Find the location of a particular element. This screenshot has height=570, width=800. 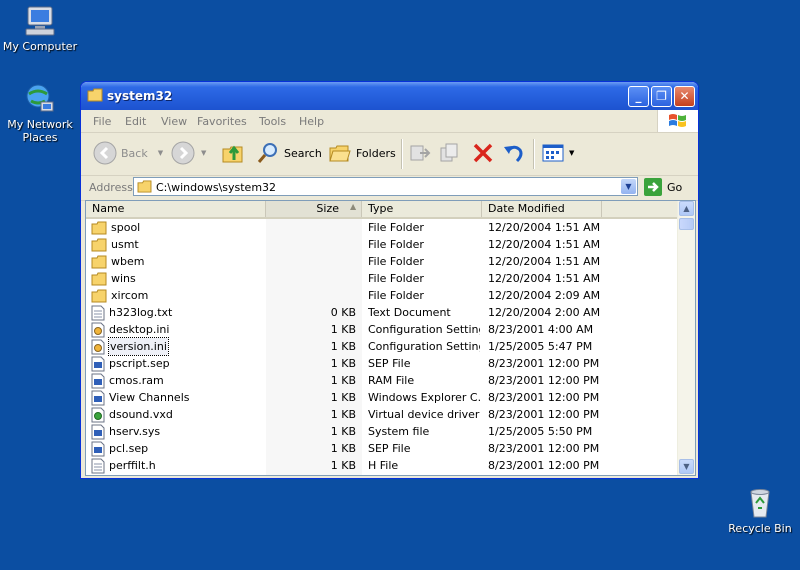

file-row: spool File Folder 12/20/2004 1:51 AM is located at coordinates (382, 227).